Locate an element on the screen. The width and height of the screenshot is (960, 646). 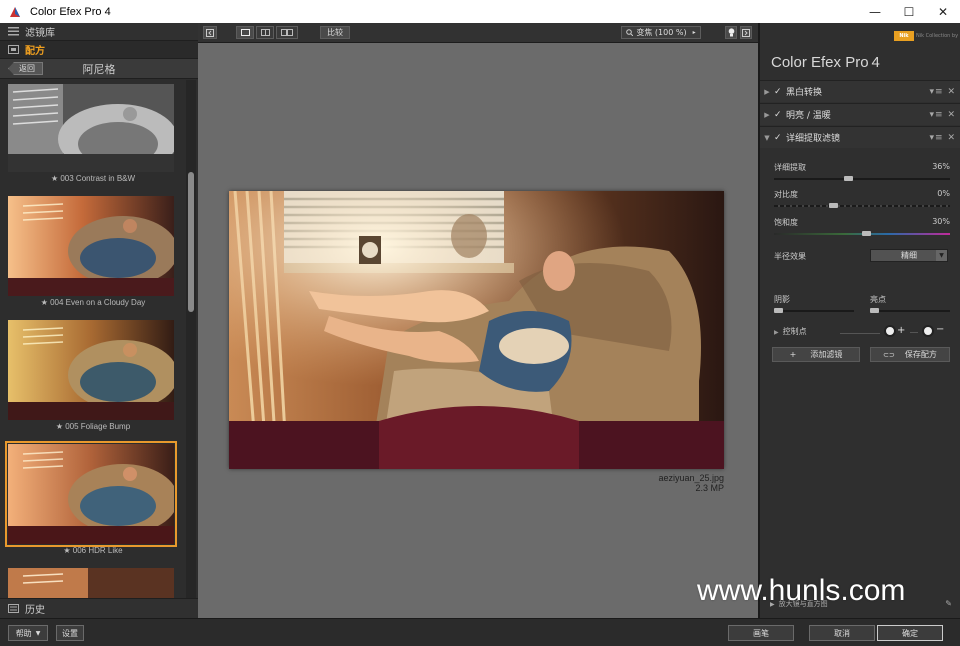
ok-button: 确定 is located at coordinates (910, 633).